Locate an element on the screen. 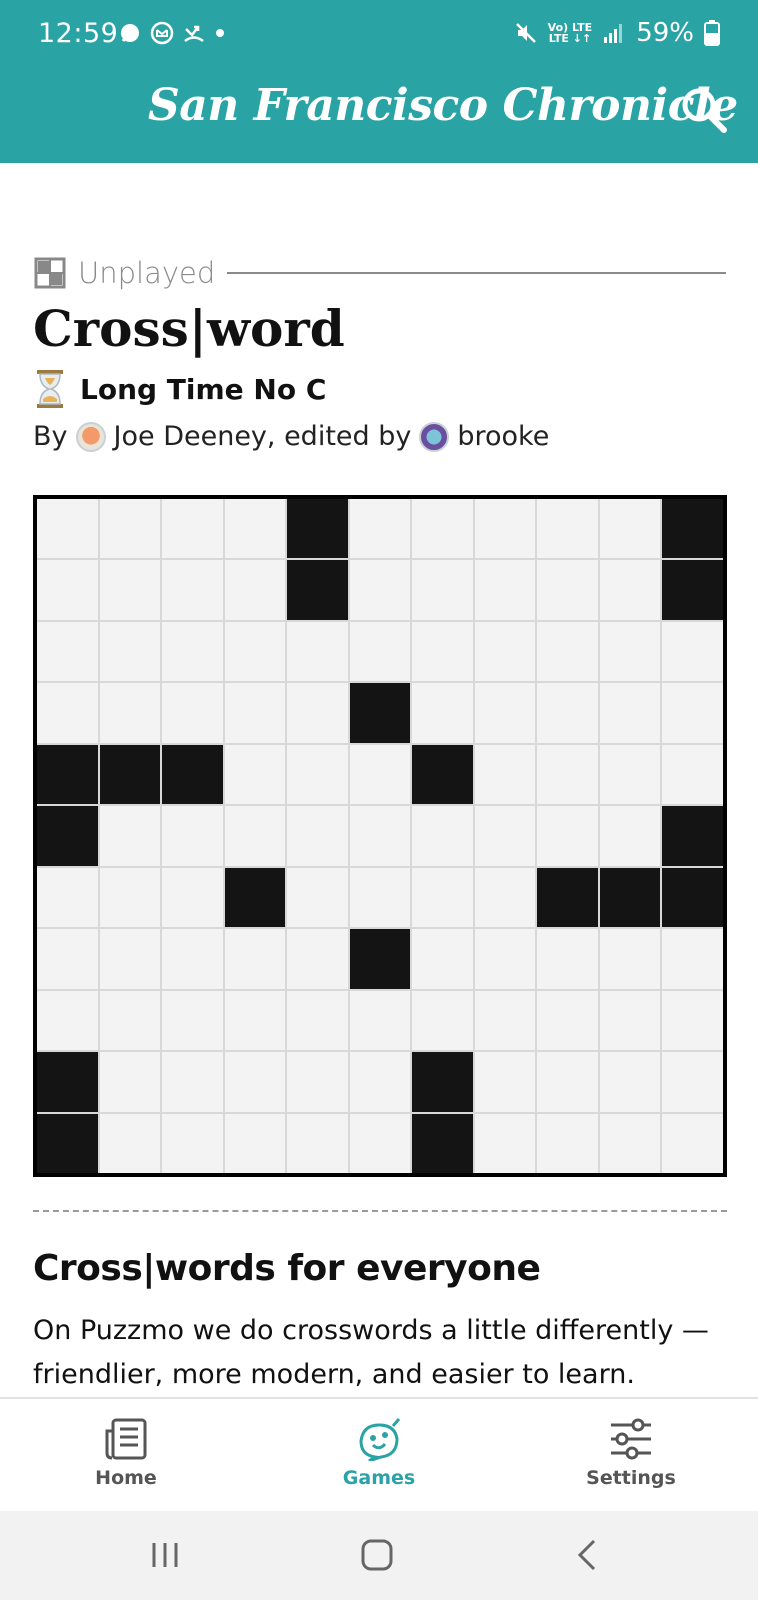 This screenshot has width=758, height=1600. search-icon is located at coordinates (704, 110).